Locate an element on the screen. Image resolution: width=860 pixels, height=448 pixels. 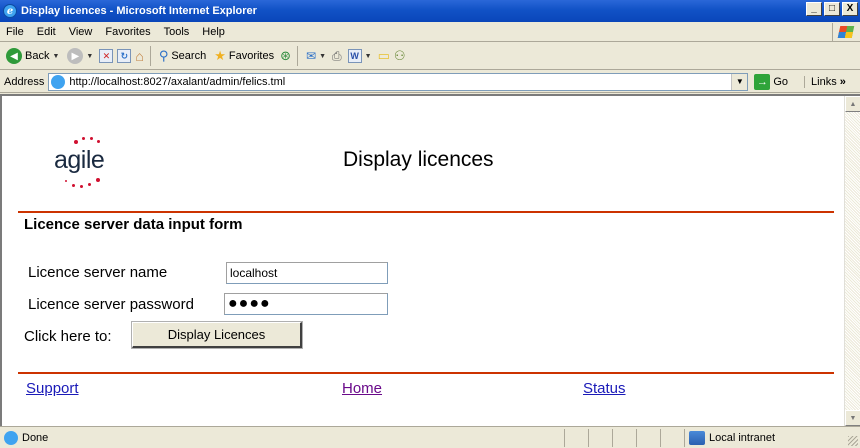
menu-tools: Tools is located at coordinates (177, 32).